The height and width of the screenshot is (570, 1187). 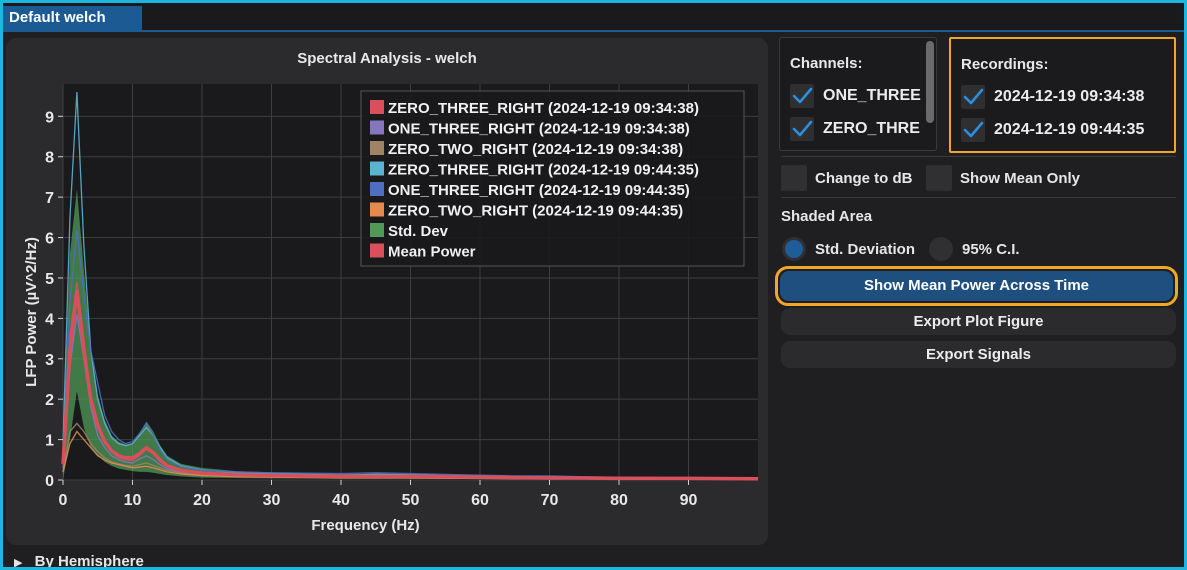 I want to click on x-tick-label: 70, so click(x=550, y=500).